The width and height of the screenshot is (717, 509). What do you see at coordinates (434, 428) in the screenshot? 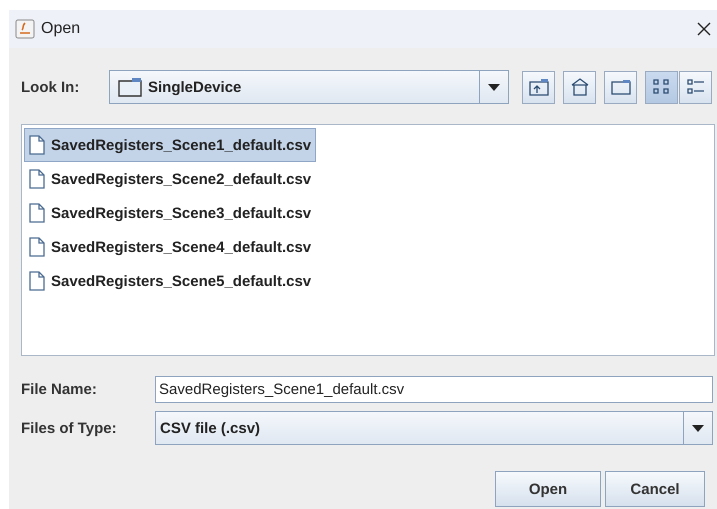
I see `file-type-dropdown: CSV file (.csv)` at bounding box center [434, 428].